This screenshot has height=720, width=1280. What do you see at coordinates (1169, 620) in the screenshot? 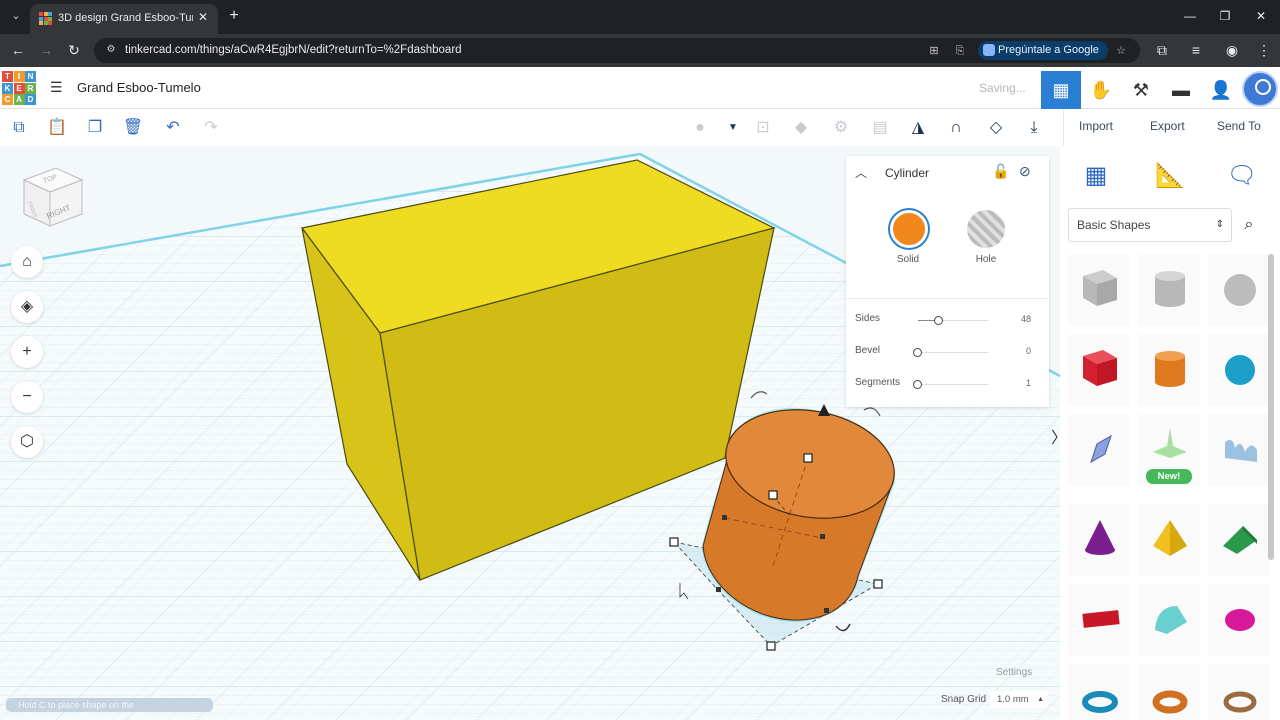
I see `shape-half-cylinder` at bounding box center [1169, 620].